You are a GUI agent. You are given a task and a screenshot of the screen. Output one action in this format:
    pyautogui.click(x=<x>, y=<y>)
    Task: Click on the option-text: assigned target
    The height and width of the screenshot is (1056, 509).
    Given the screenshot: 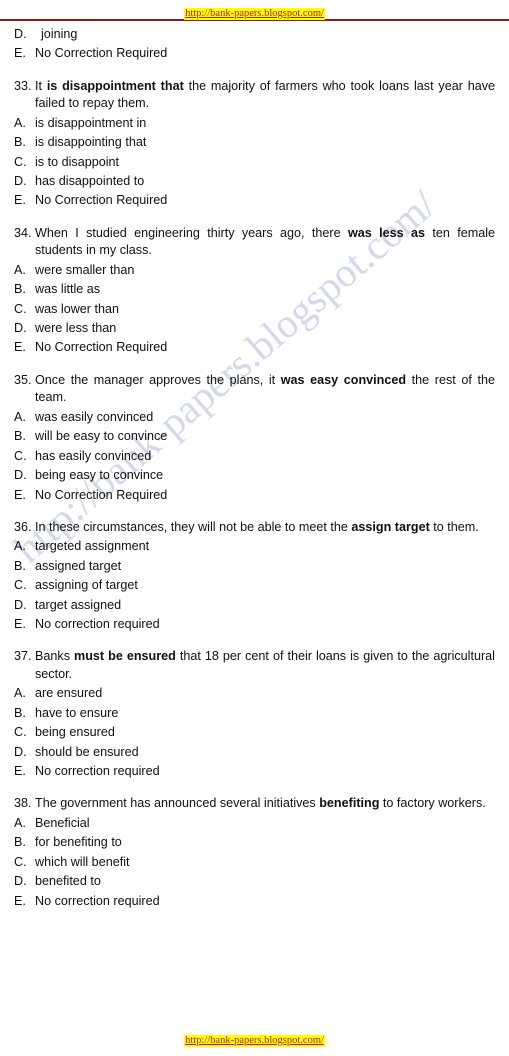 What is the action you would take?
    pyautogui.click(x=78, y=565)
    